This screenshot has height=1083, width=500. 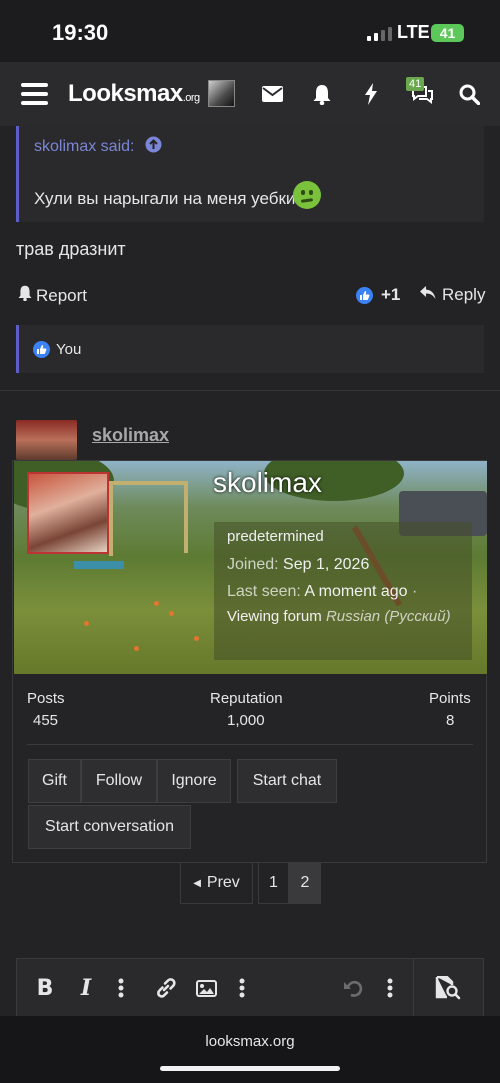 What do you see at coordinates (356, 591) in the screenshot?
I see `last-seen-value: A moment ago` at bounding box center [356, 591].